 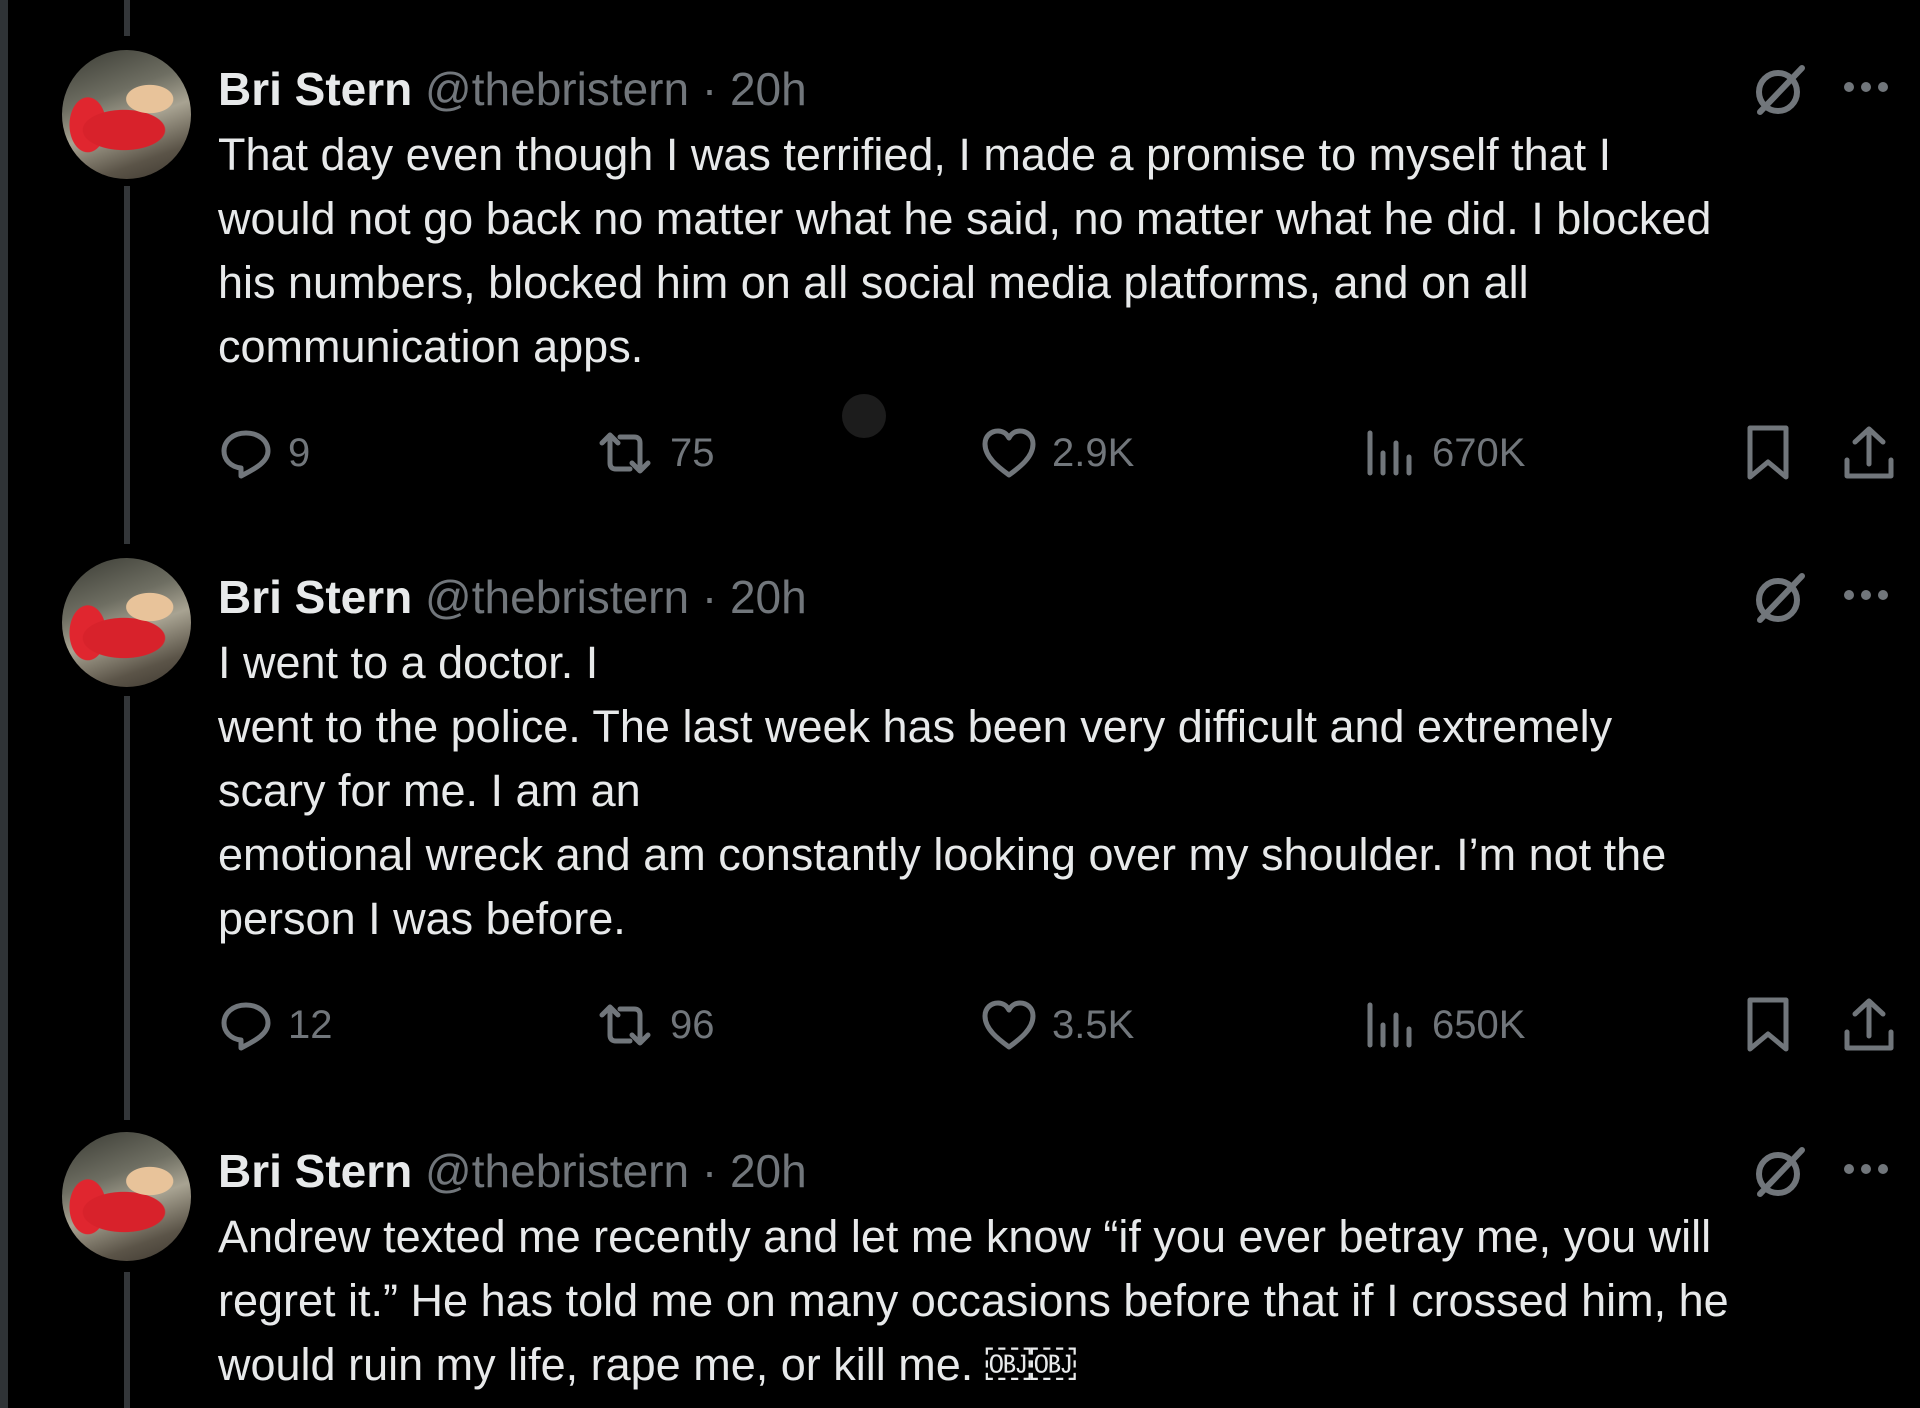 What do you see at coordinates (310, 1024) in the screenshot?
I see `reply-count: 12` at bounding box center [310, 1024].